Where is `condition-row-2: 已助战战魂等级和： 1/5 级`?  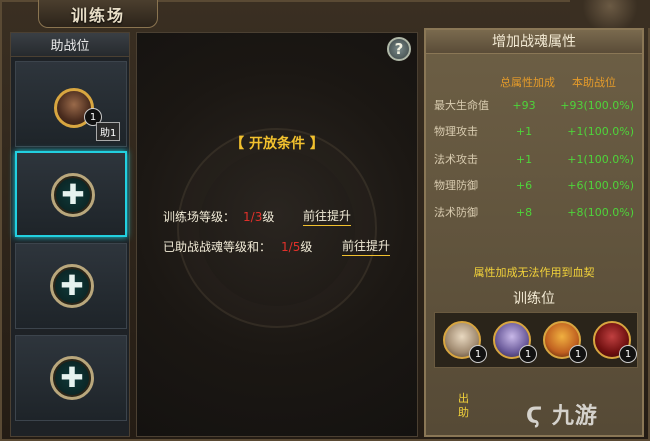
condition-row-2: 已助战战魂等级和： 1/5 级 is located at coordinates (237, 246).